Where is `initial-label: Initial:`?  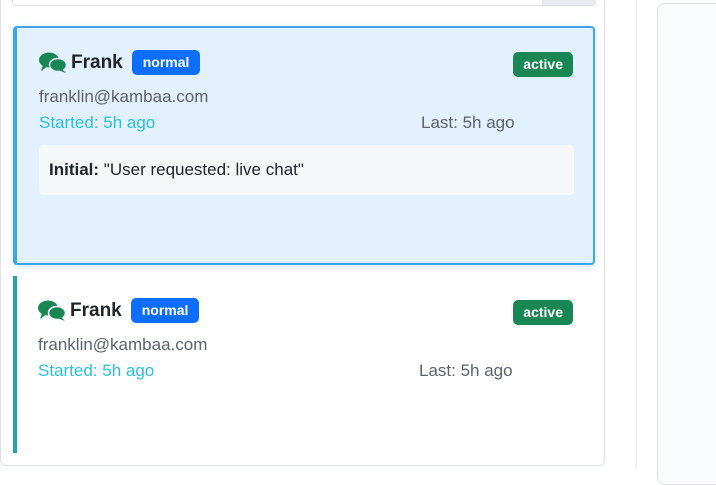
initial-label: Initial: is located at coordinates (74, 169).